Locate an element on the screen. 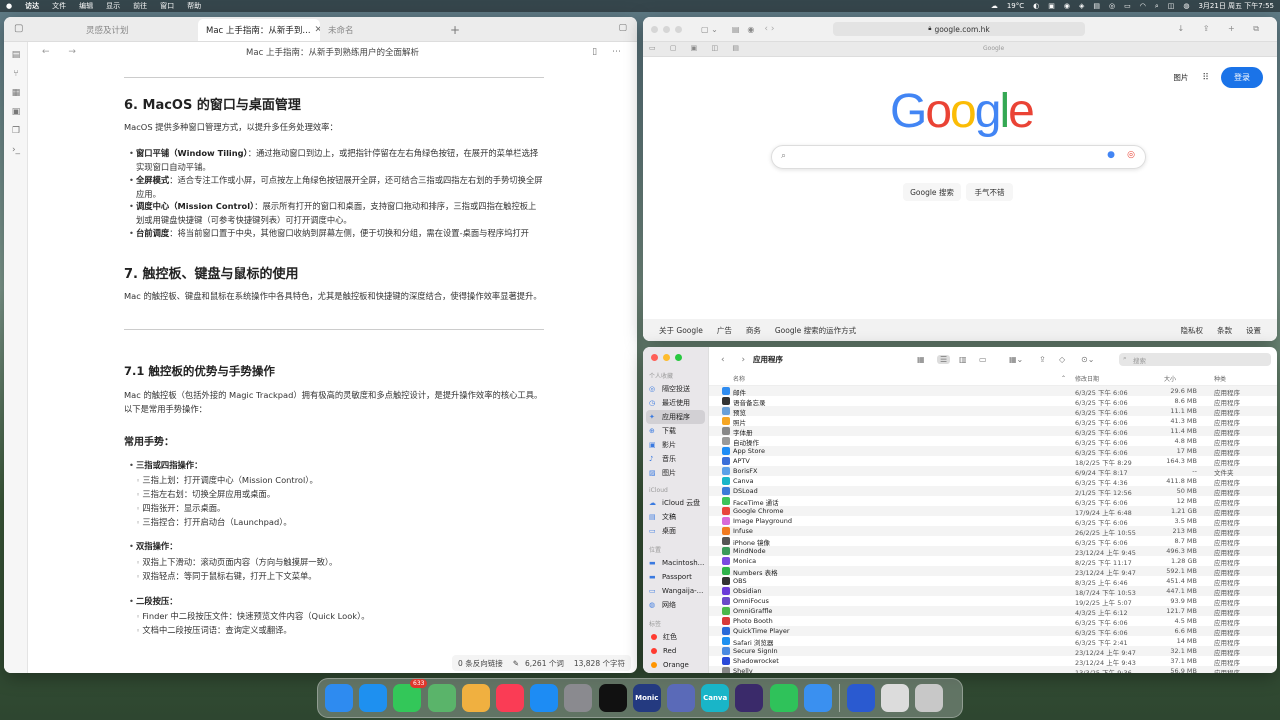 The height and width of the screenshot is (720, 1280). new-tab-icon: + is located at coordinates (455, 30).